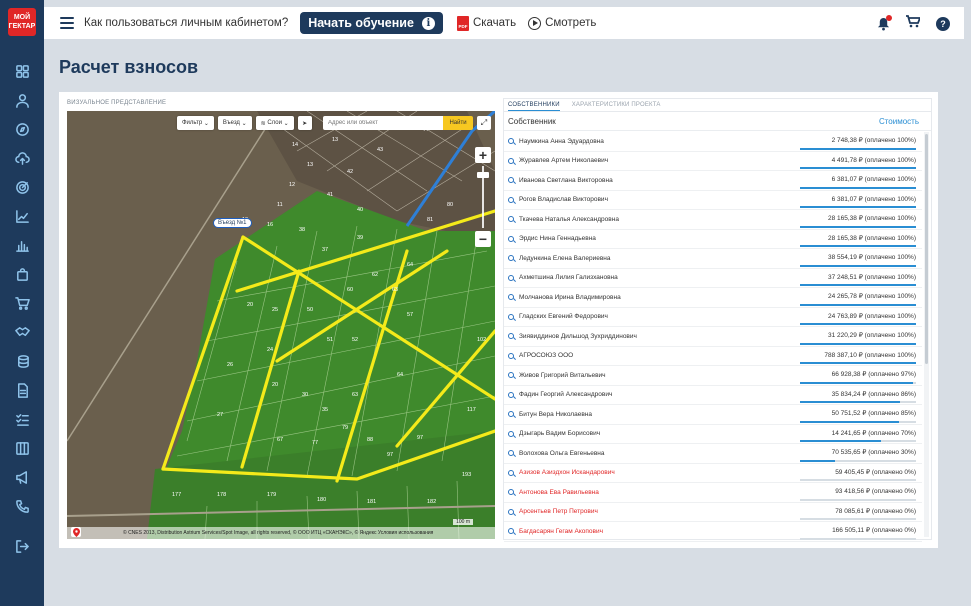 This screenshot has width=971, height=606. What do you see at coordinates (563, 199) in the screenshot?
I see `owner-name: Рогов Владислав Викторович` at bounding box center [563, 199].